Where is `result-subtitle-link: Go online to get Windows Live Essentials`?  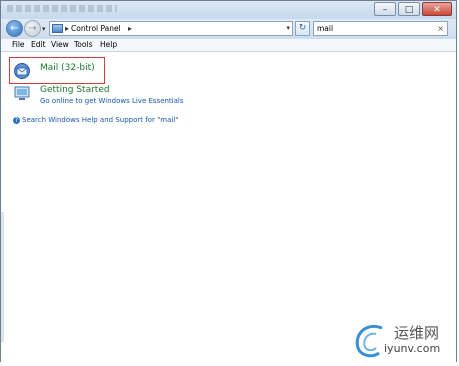 result-subtitle-link: Go online to get Windows Live Essentials is located at coordinates (112, 101).